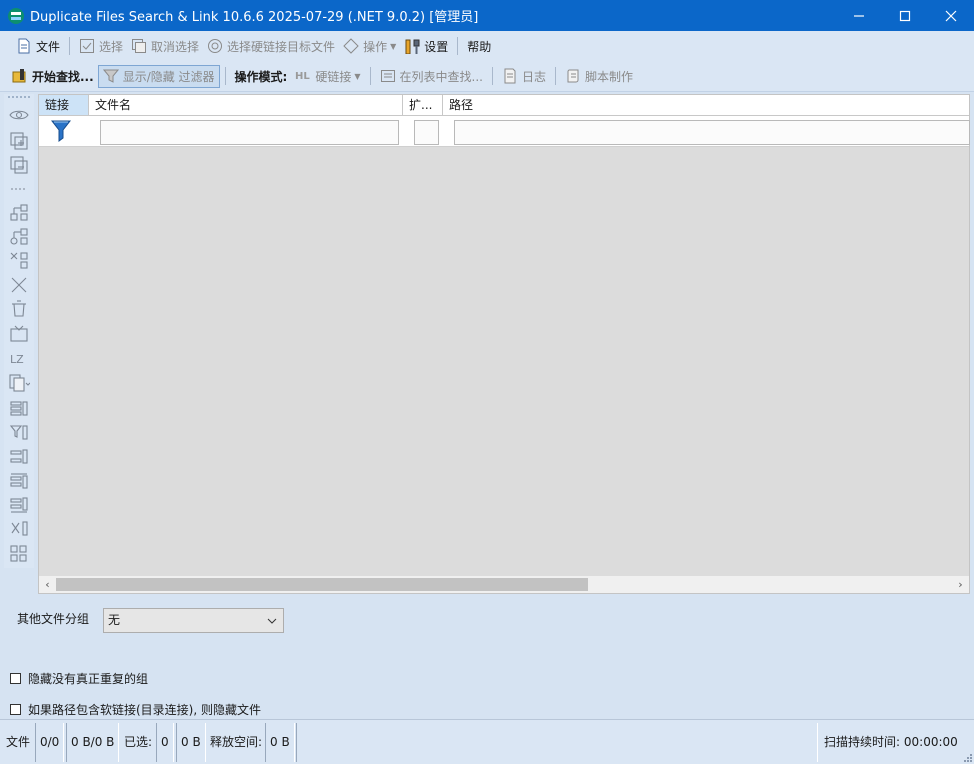 The image size is (974, 764). Describe the element at coordinates (19, 383) in the screenshot. I see `copy-dropdown-button` at that location.